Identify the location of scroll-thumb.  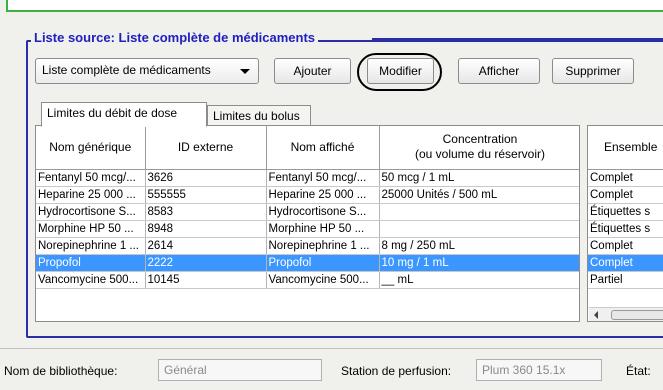
(637, 315).